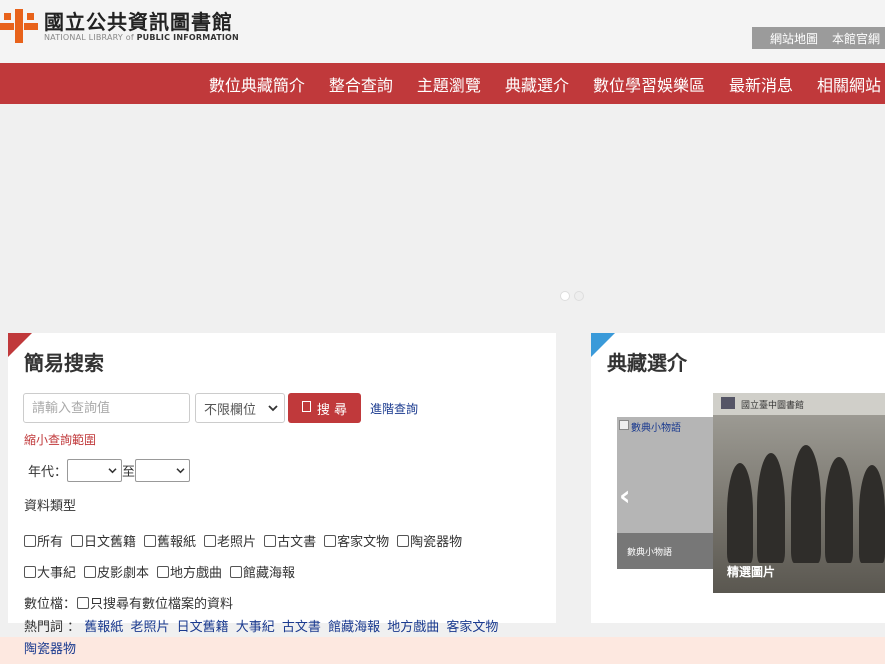  What do you see at coordinates (667, 551) in the screenshot?
I see `card-caption: 數典小物語` at bounding box center [667, 551].